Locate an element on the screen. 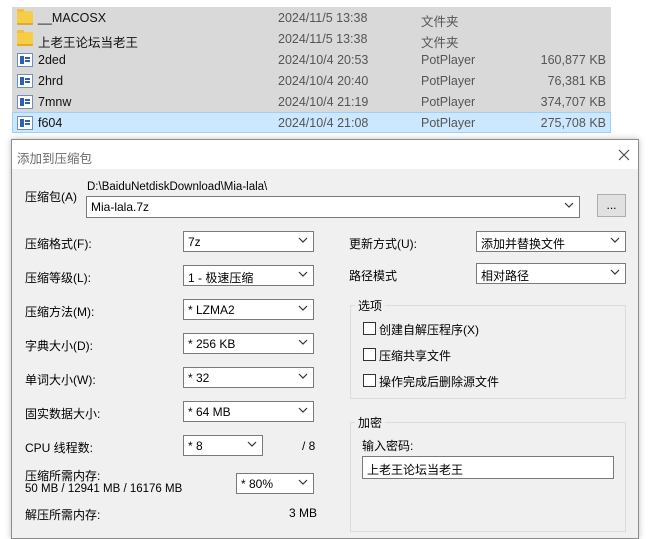 The width and height of the screenshot is (657, 539). file-name: __MACOSX is located at coordinates (72, 18).